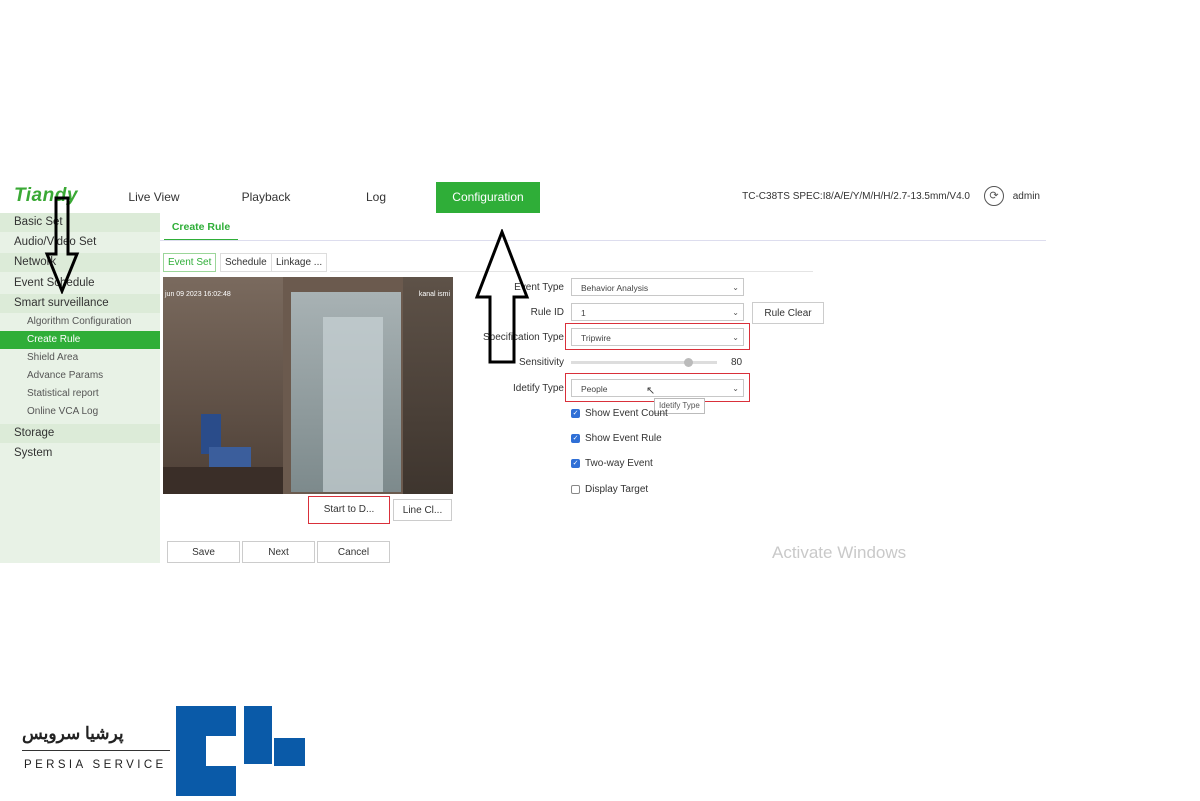 The width and height of the screenshot is (1200, 801). What do you see at coordinates (80, 322) in the screenshot?
I see `sidebar-sub-algorithm-configuration: Algorithm Configuration` at bounding box center [80, 322].